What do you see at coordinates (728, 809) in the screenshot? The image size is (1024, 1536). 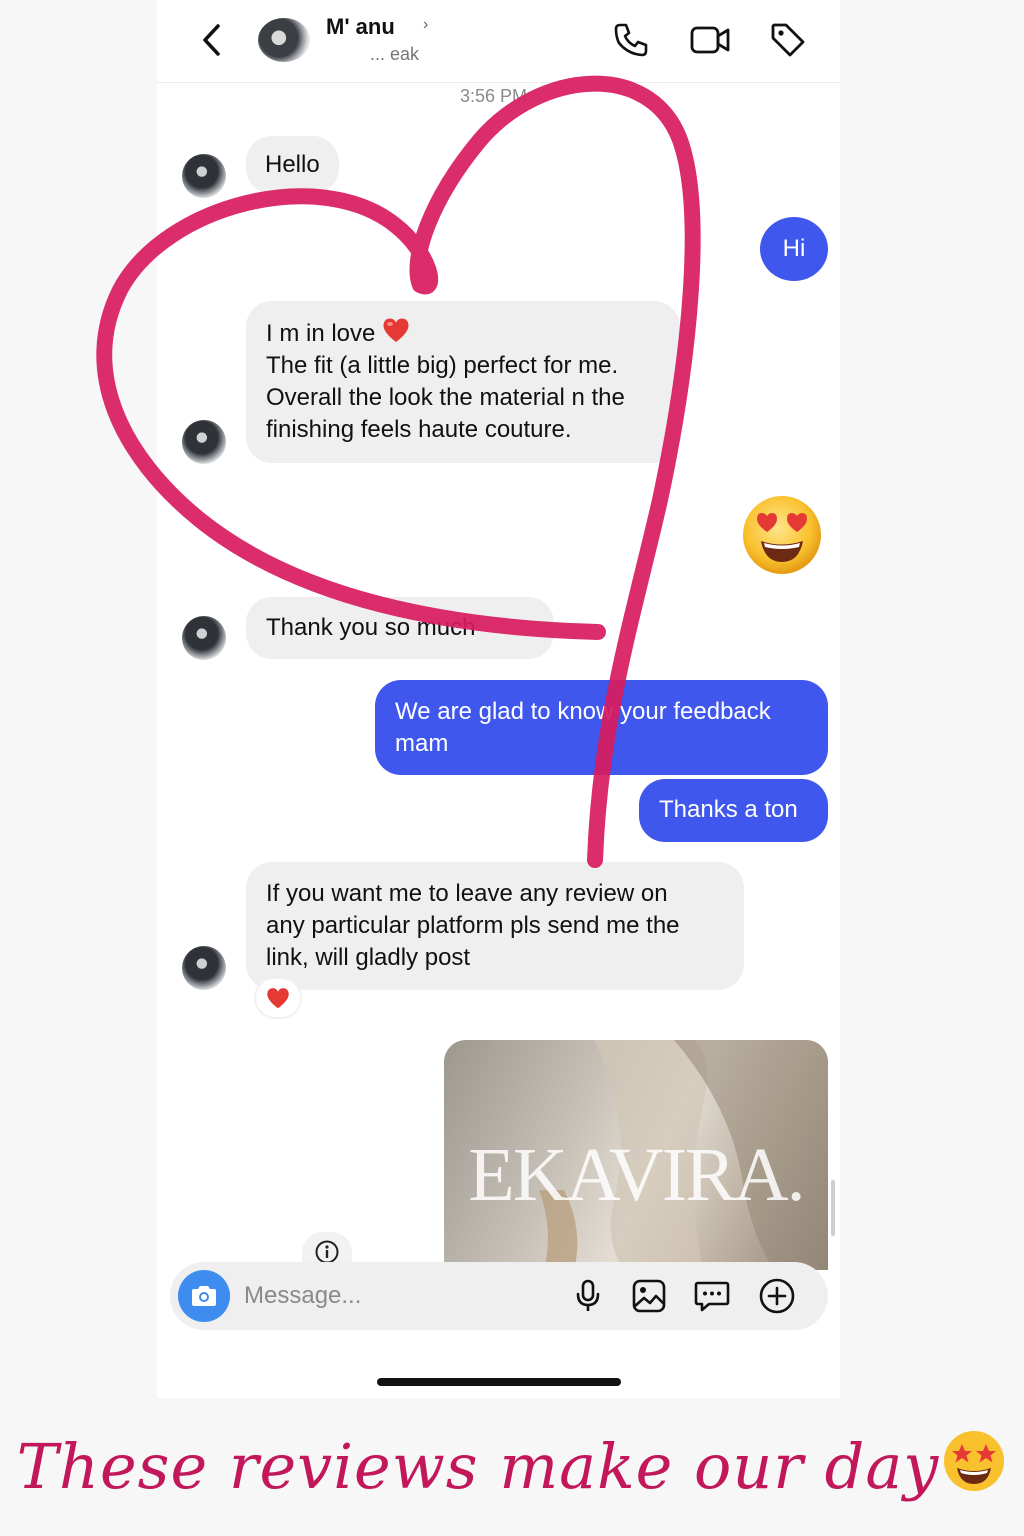 I see `message-text: Thanks a ton` at bounding box center [728, 809].